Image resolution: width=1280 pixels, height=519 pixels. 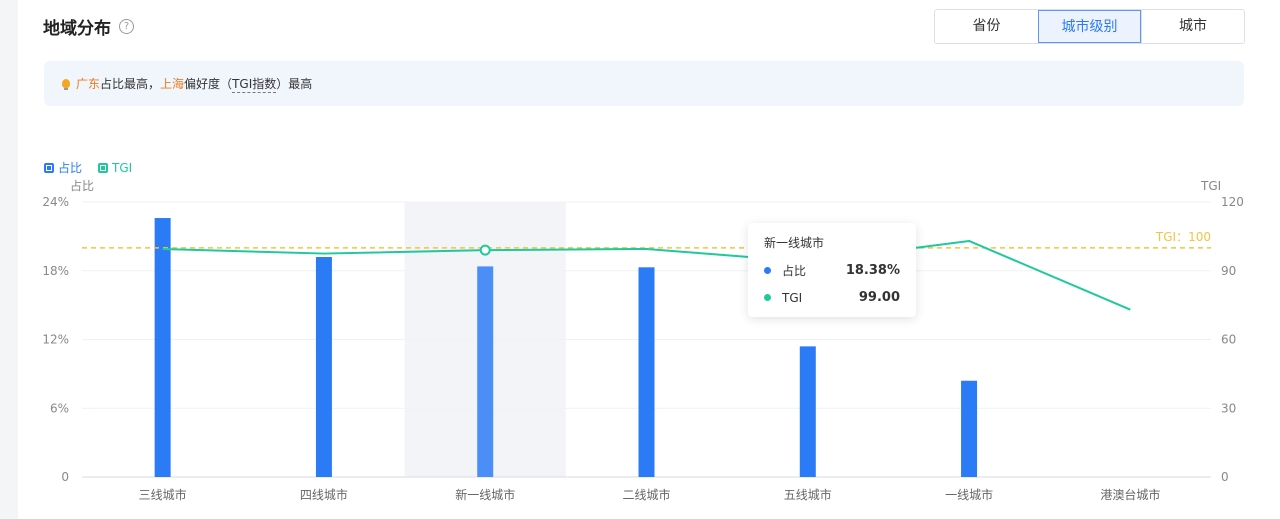 I want to click on y-left-tick-label: 0, so click(x=65, y=477).